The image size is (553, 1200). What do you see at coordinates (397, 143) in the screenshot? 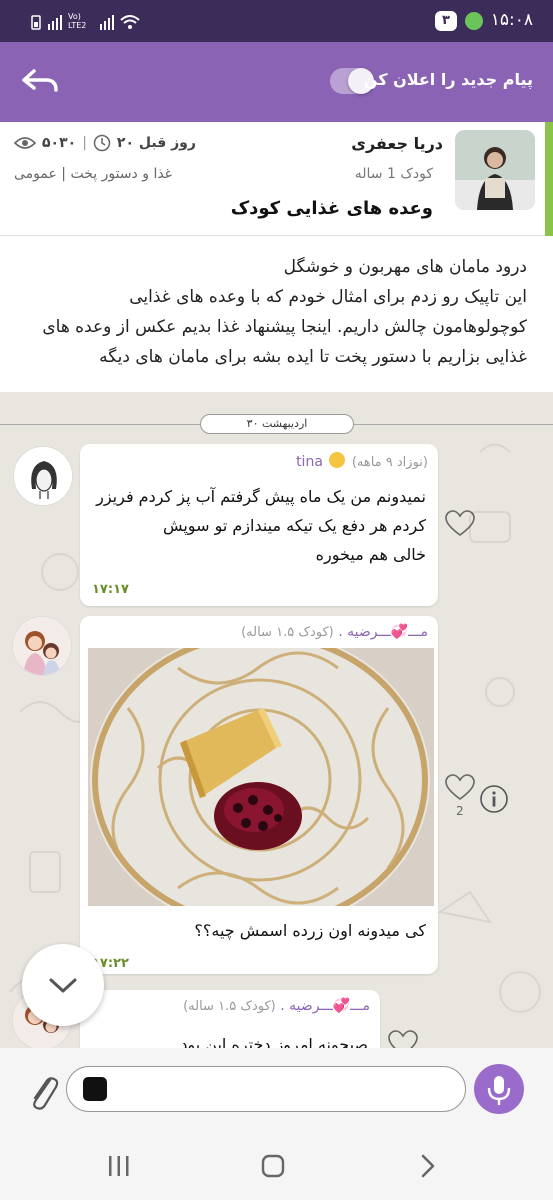
I see `author-name: دریا جعفری` at bounding box center [397, 143].